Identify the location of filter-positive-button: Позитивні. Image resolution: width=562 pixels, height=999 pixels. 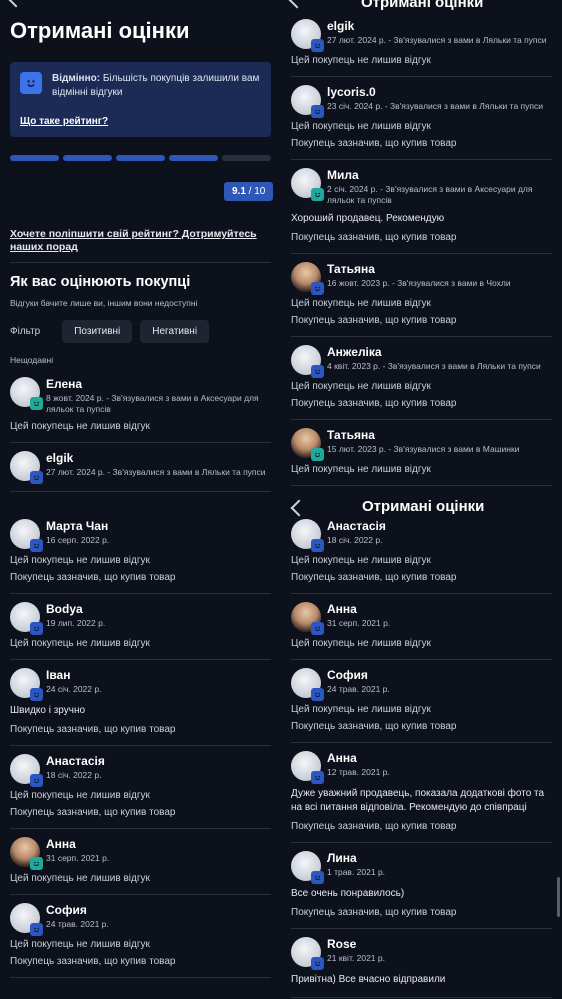
(97, 331).